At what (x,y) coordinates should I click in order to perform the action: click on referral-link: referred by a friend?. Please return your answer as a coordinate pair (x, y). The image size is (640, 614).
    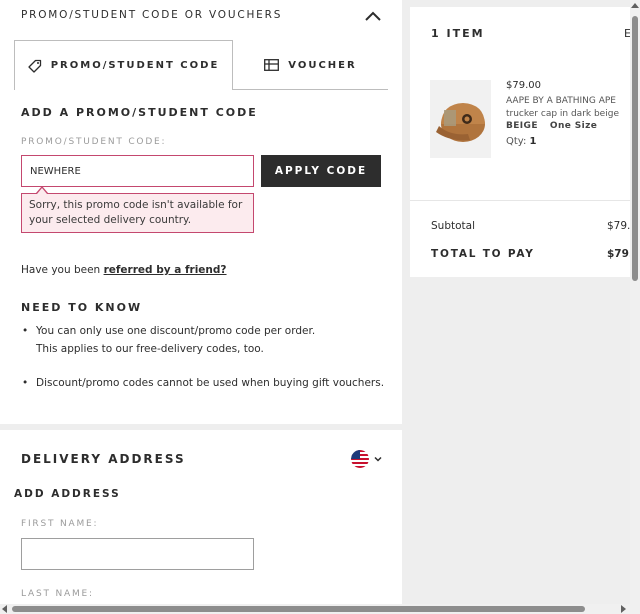
    Looking at the image, I should click on (165, 270).